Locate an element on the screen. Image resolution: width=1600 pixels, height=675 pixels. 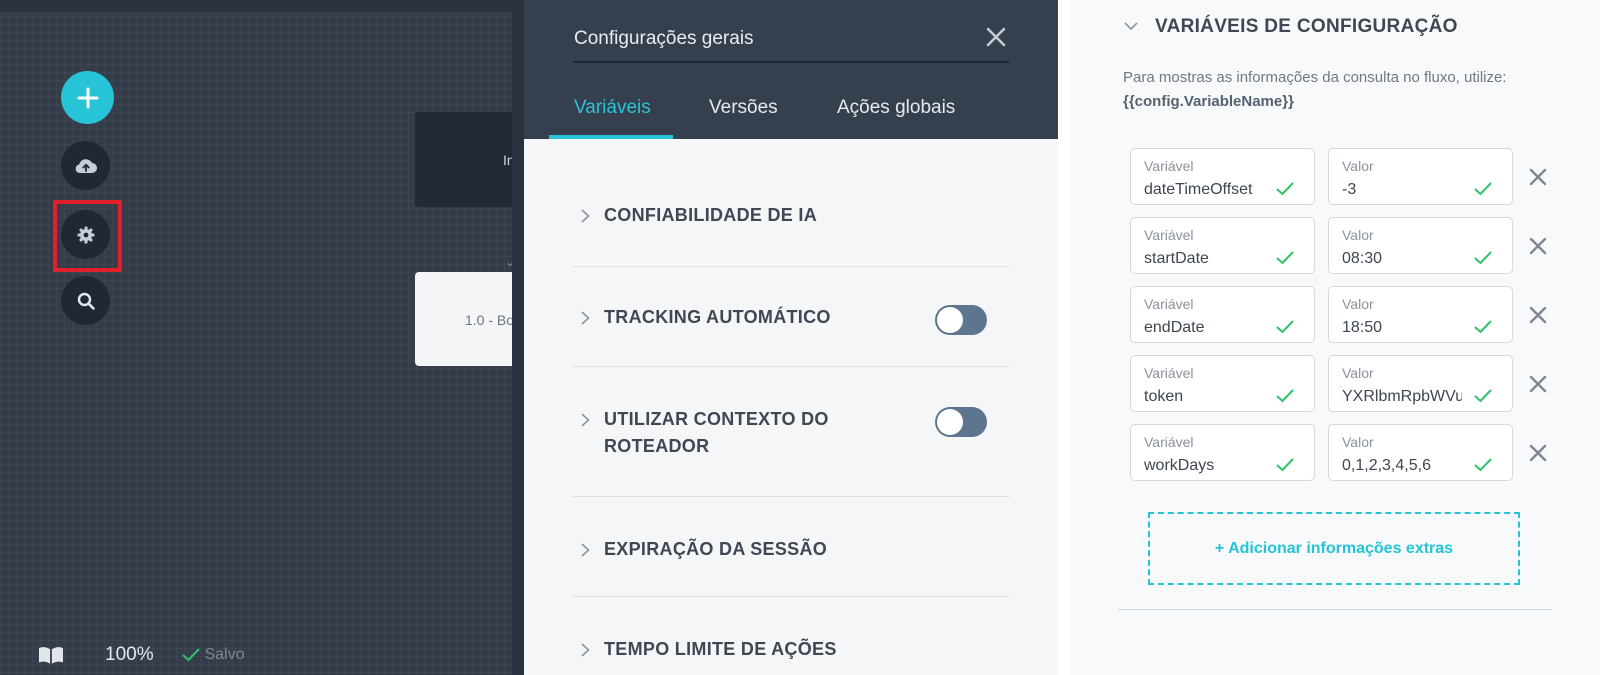
flow-block-node: 1.0 - Bo is located at coordinates (463, 319).